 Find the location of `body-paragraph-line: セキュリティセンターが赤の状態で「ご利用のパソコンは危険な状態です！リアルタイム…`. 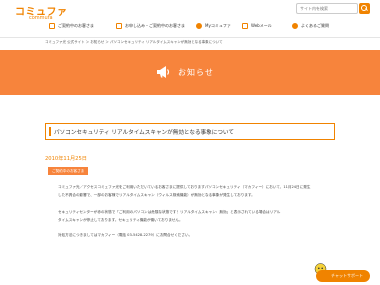

body-paragraph-line: セキュリティセンターが赤の状態で「ご利用のパソコンは危険な状態です！リアルタイム… is located at coordinates (169, 212).